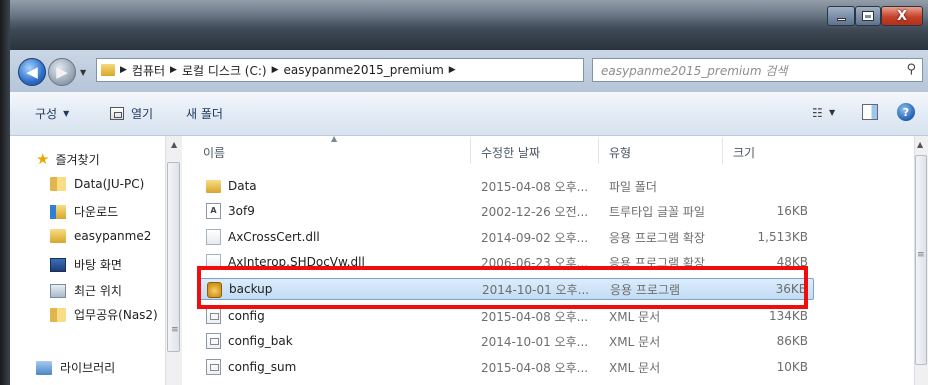 The height and width of the screenshot is (385, 928). Describe the element at coordinates (788, 316) in the screenshot. I see `file-size: 134KB` at that location.